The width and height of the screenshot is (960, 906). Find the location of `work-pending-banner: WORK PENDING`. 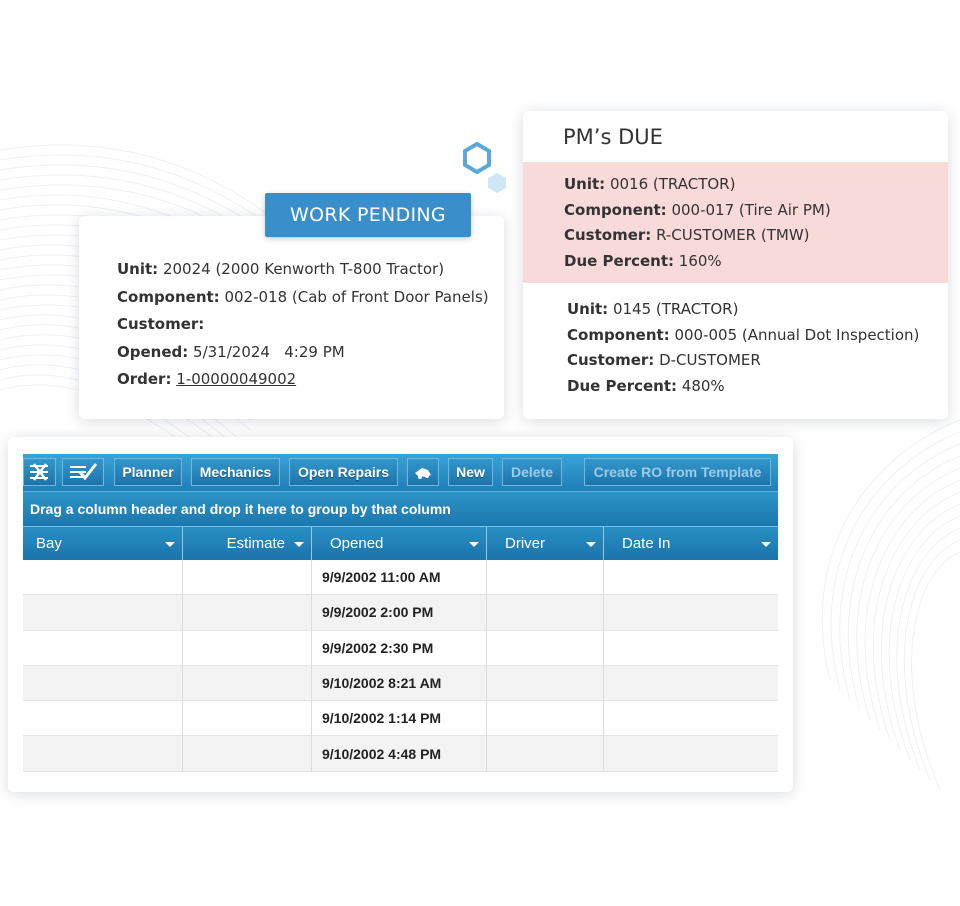

work-pending-banner: WORK PENDING is located at coordinates (368, 215).